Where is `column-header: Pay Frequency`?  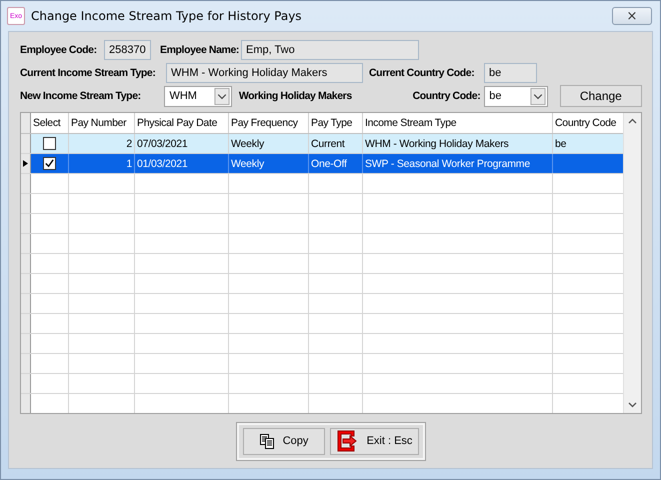 column-header: Pay Frequency is located at coordinates (269, 123).